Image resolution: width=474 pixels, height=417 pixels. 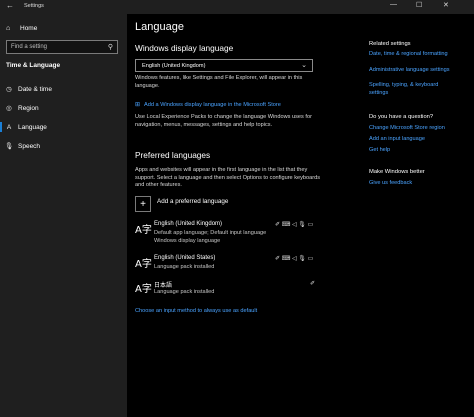 What do you see at coordinates (401, 117) in the screenshot?
I see `question-heading: Do you have a question?` at bounding box center [401, 117].